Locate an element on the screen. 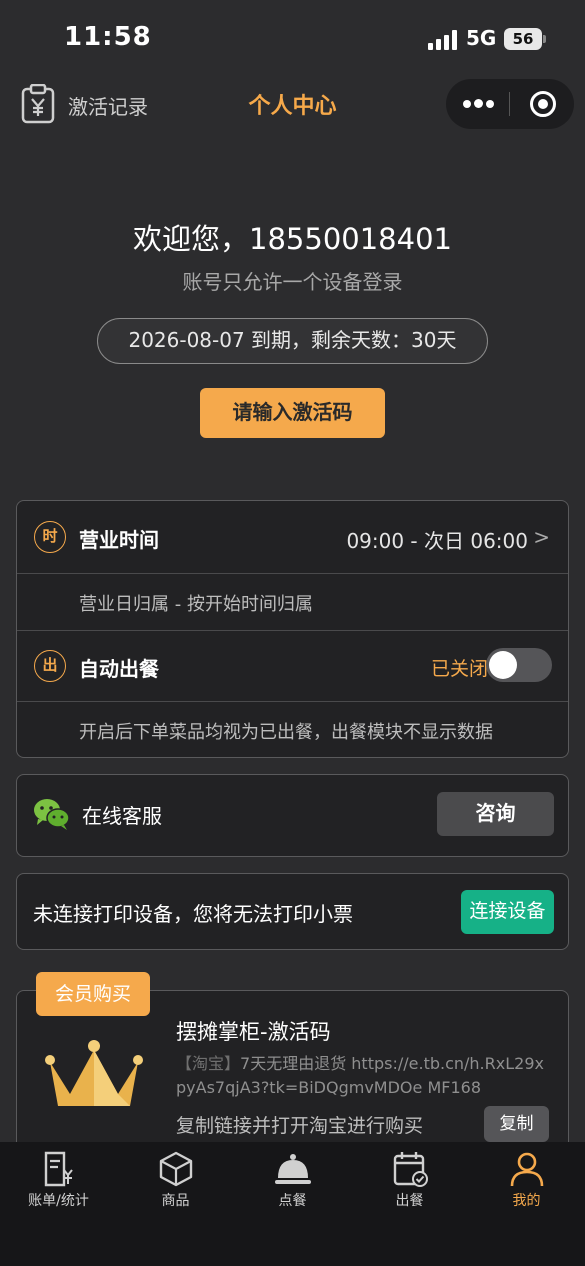 This screenshot has height=1266, width=585. business-day-rule: 营业日归属 - 按开始时间归属 is located at coordinates (196, 604).